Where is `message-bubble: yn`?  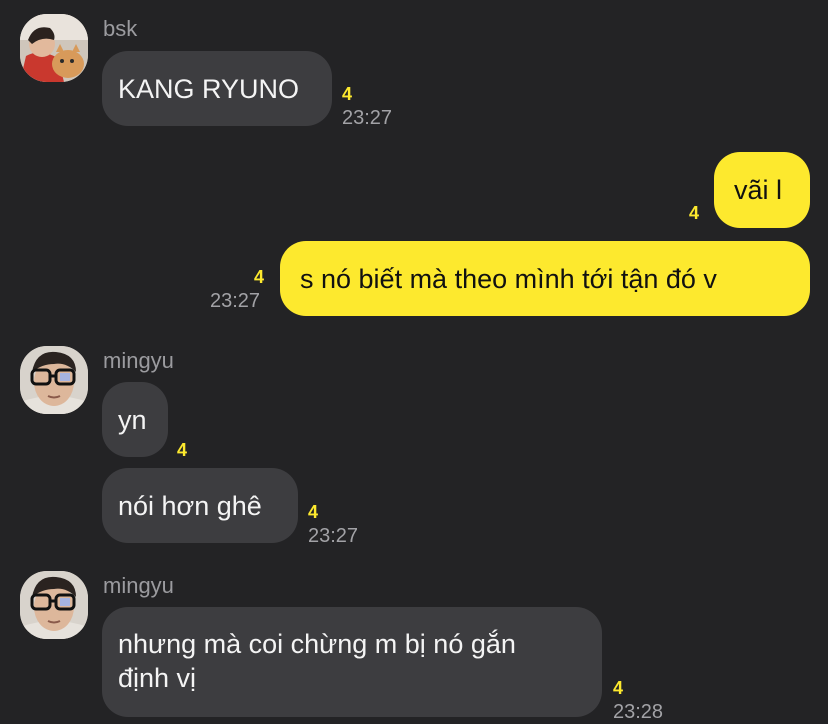
message-bubble: yn is located at coordinates (135, 419).